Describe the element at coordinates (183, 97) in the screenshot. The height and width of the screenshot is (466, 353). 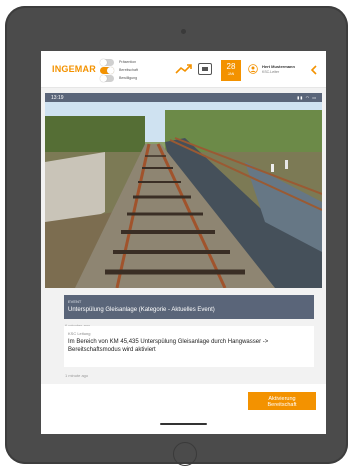
I see `device-status-bar: 13:19 ▮▮ ◠ ▭` at that location.